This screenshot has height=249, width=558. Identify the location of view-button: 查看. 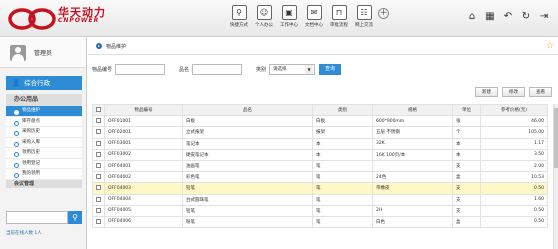
(540, 92).